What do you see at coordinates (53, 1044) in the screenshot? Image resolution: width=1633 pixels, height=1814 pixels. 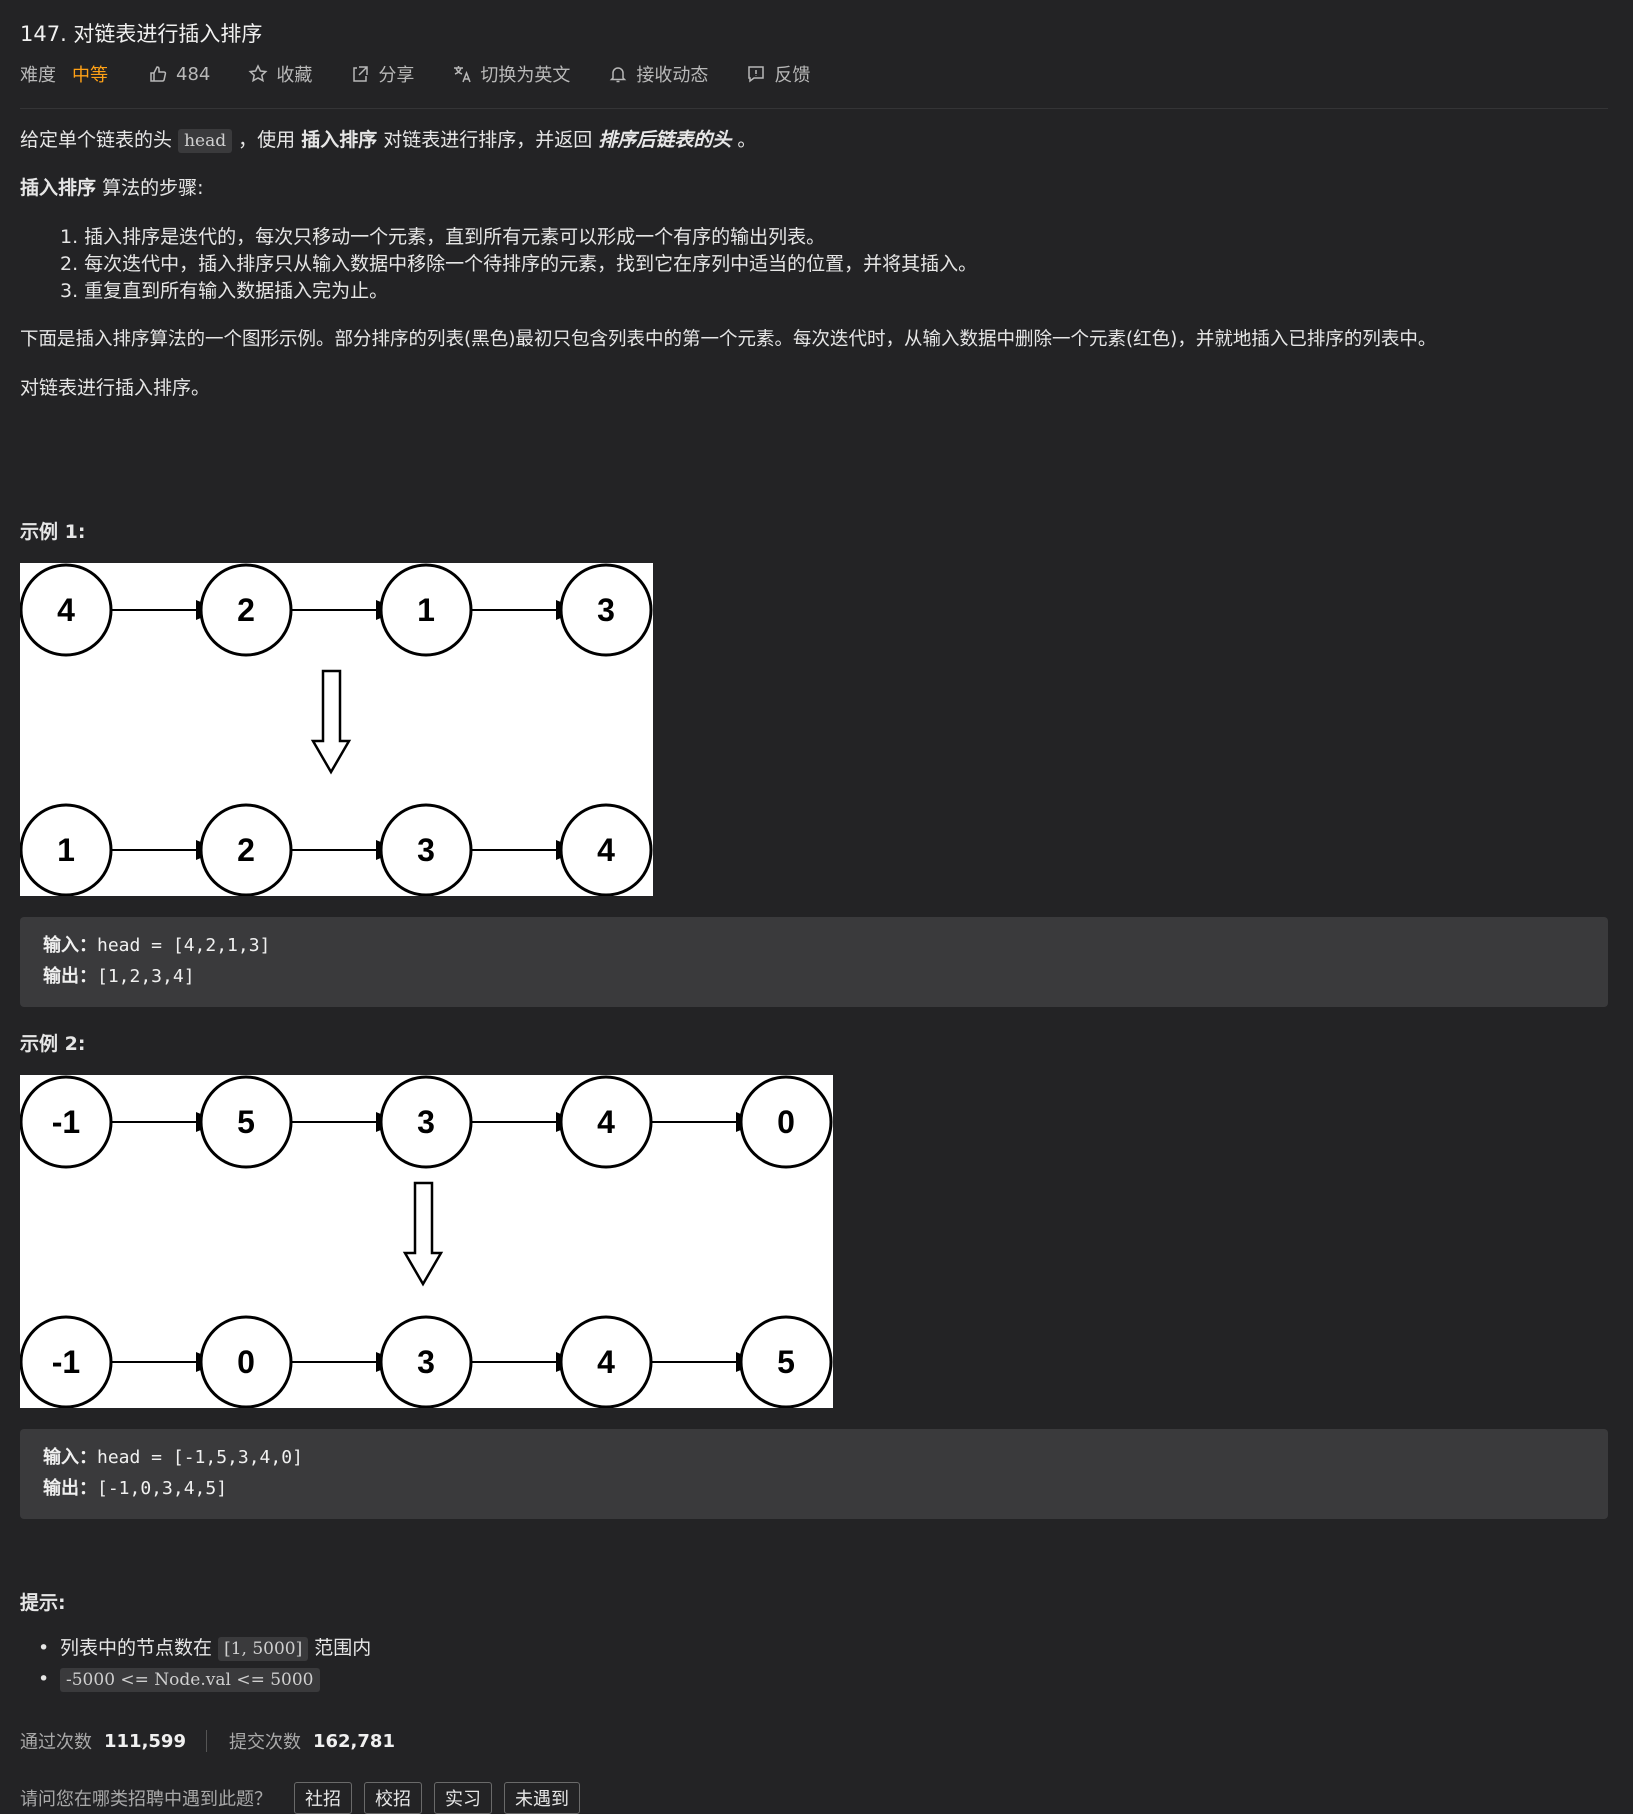 I see `example-2-heading: 示例 2:` at bounding box center [53, 1044].